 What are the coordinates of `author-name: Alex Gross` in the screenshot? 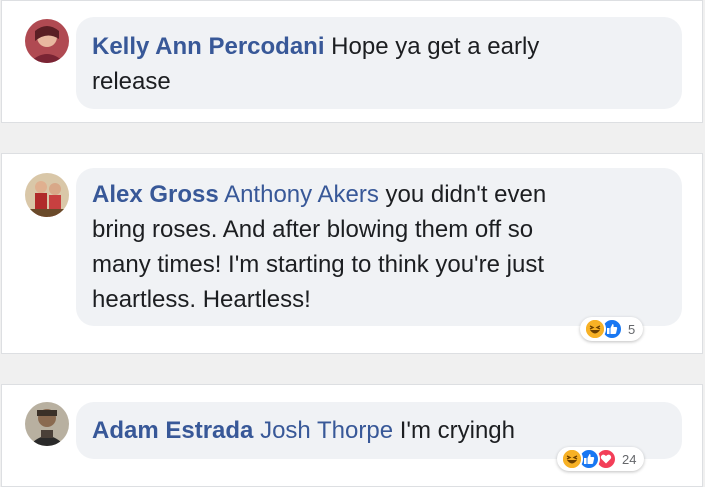 It's located at (155, 194).